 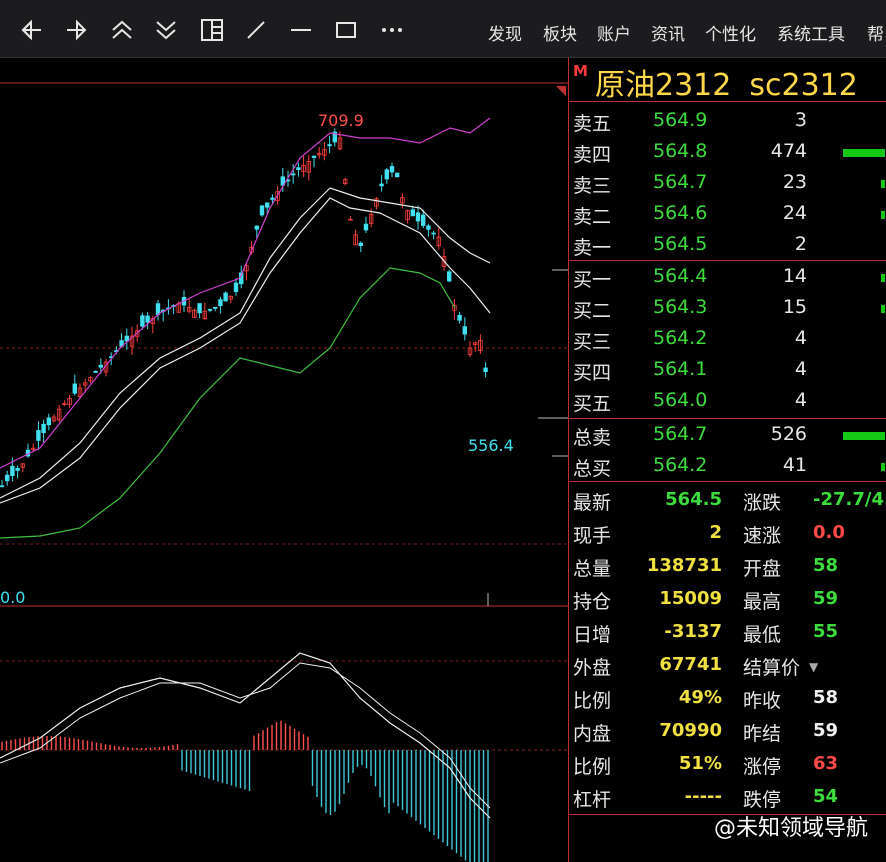 What do you see at coordinates (592, 248) in the screenshot?
I see `sell-level-1-label: 卖一` at bounding box center [592, 248].